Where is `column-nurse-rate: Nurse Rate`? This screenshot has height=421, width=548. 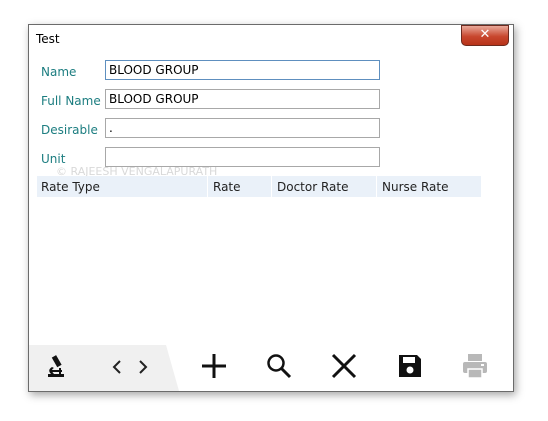 column-nurse-rate: Nurse Rate is located at coordinates (415, 187).